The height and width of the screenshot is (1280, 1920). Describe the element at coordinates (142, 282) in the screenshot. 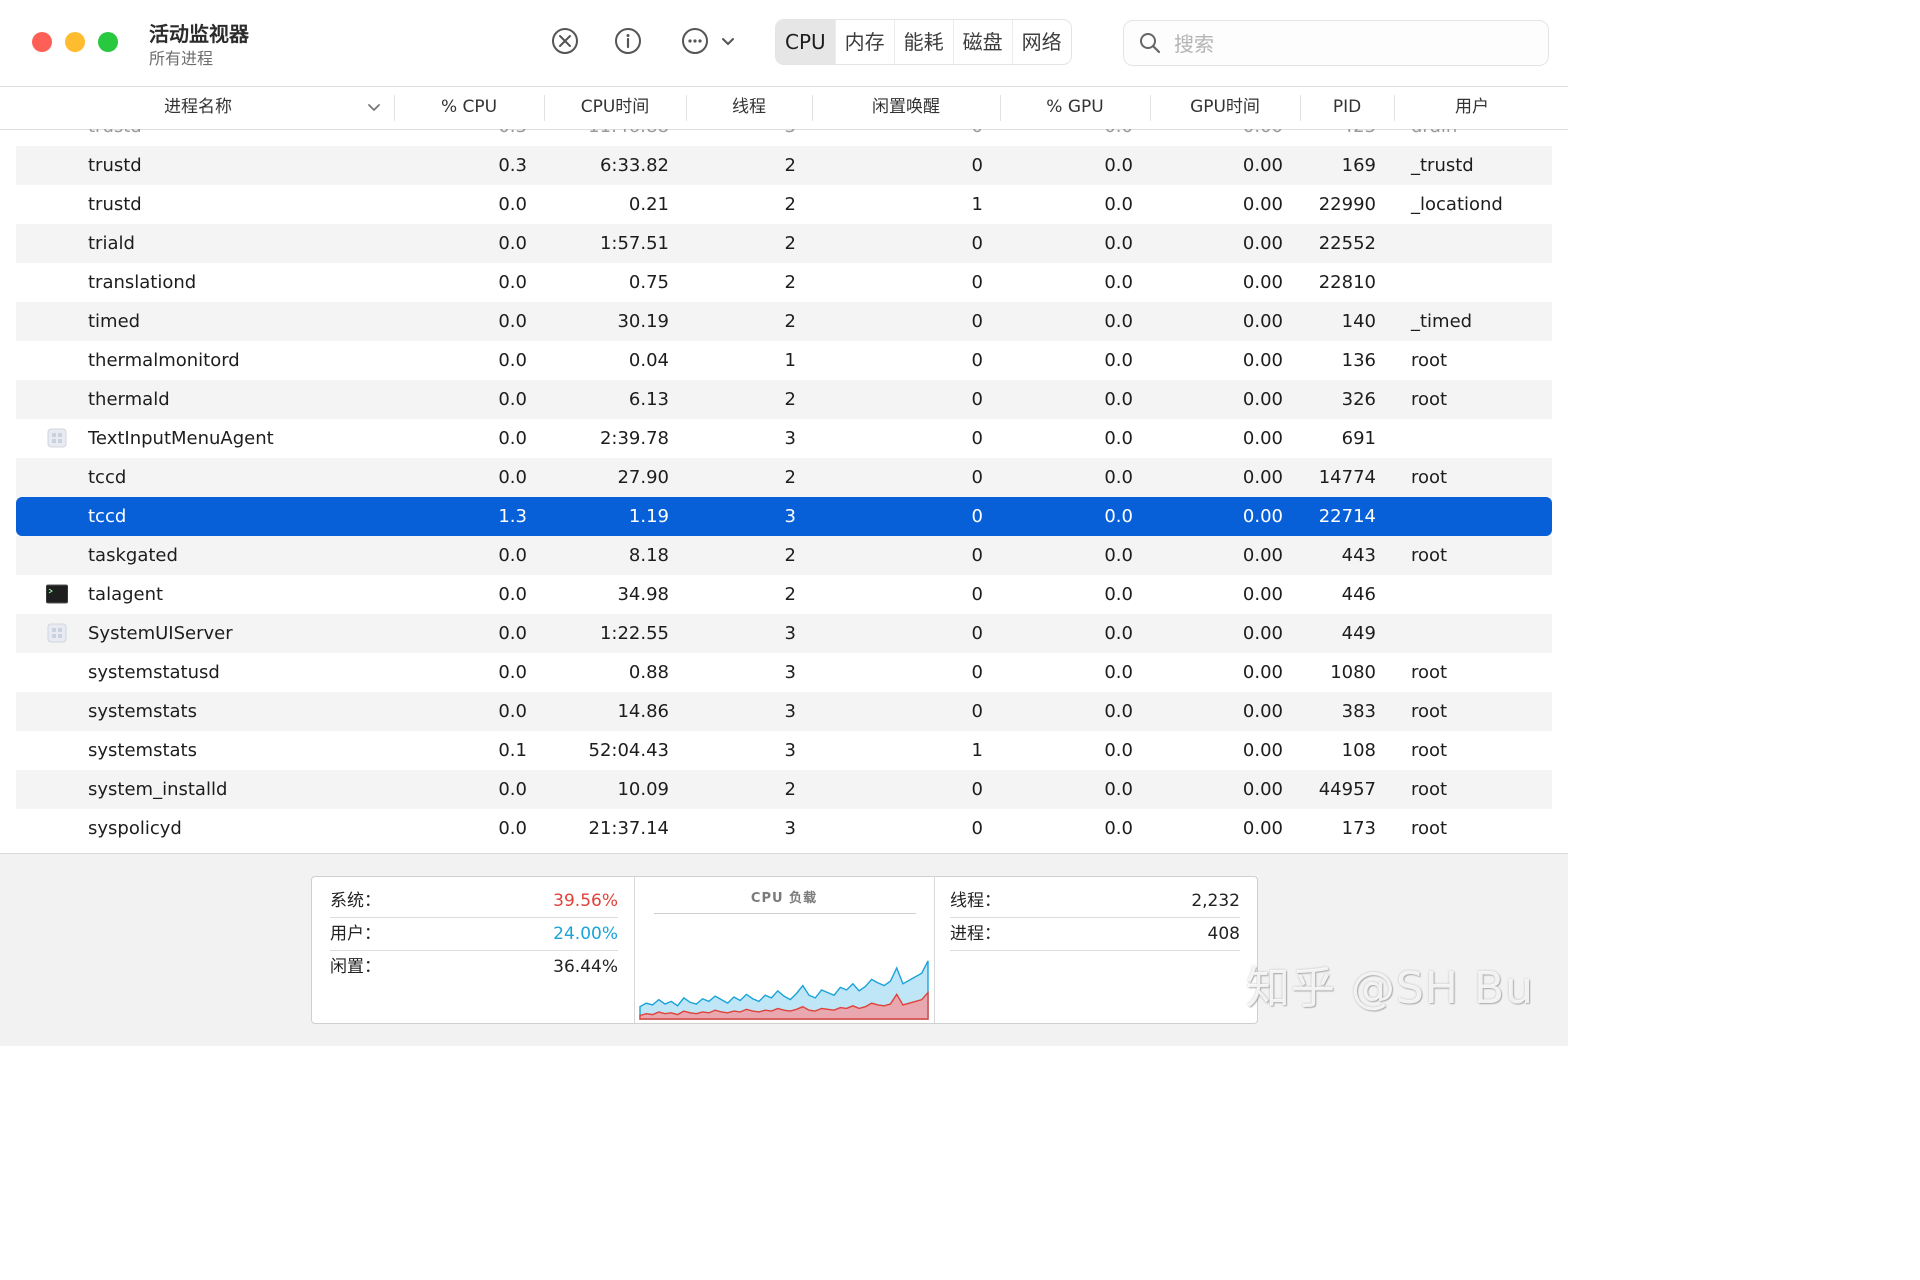

I see `cell-process-name: translationd` at that location.